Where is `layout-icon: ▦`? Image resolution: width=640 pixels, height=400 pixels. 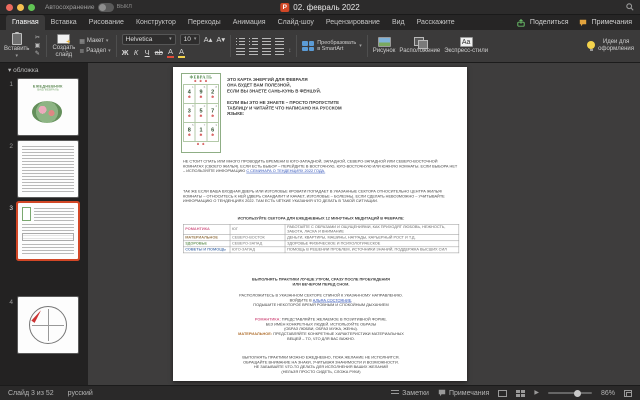
layout-icon: ▦ is located at coordinates (82, 41).